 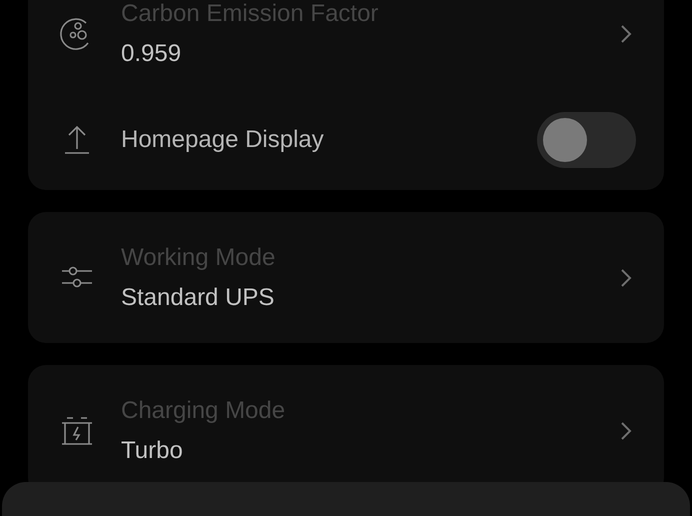 I want to click on setting-value: 0.959, so click(x=151, y=54).